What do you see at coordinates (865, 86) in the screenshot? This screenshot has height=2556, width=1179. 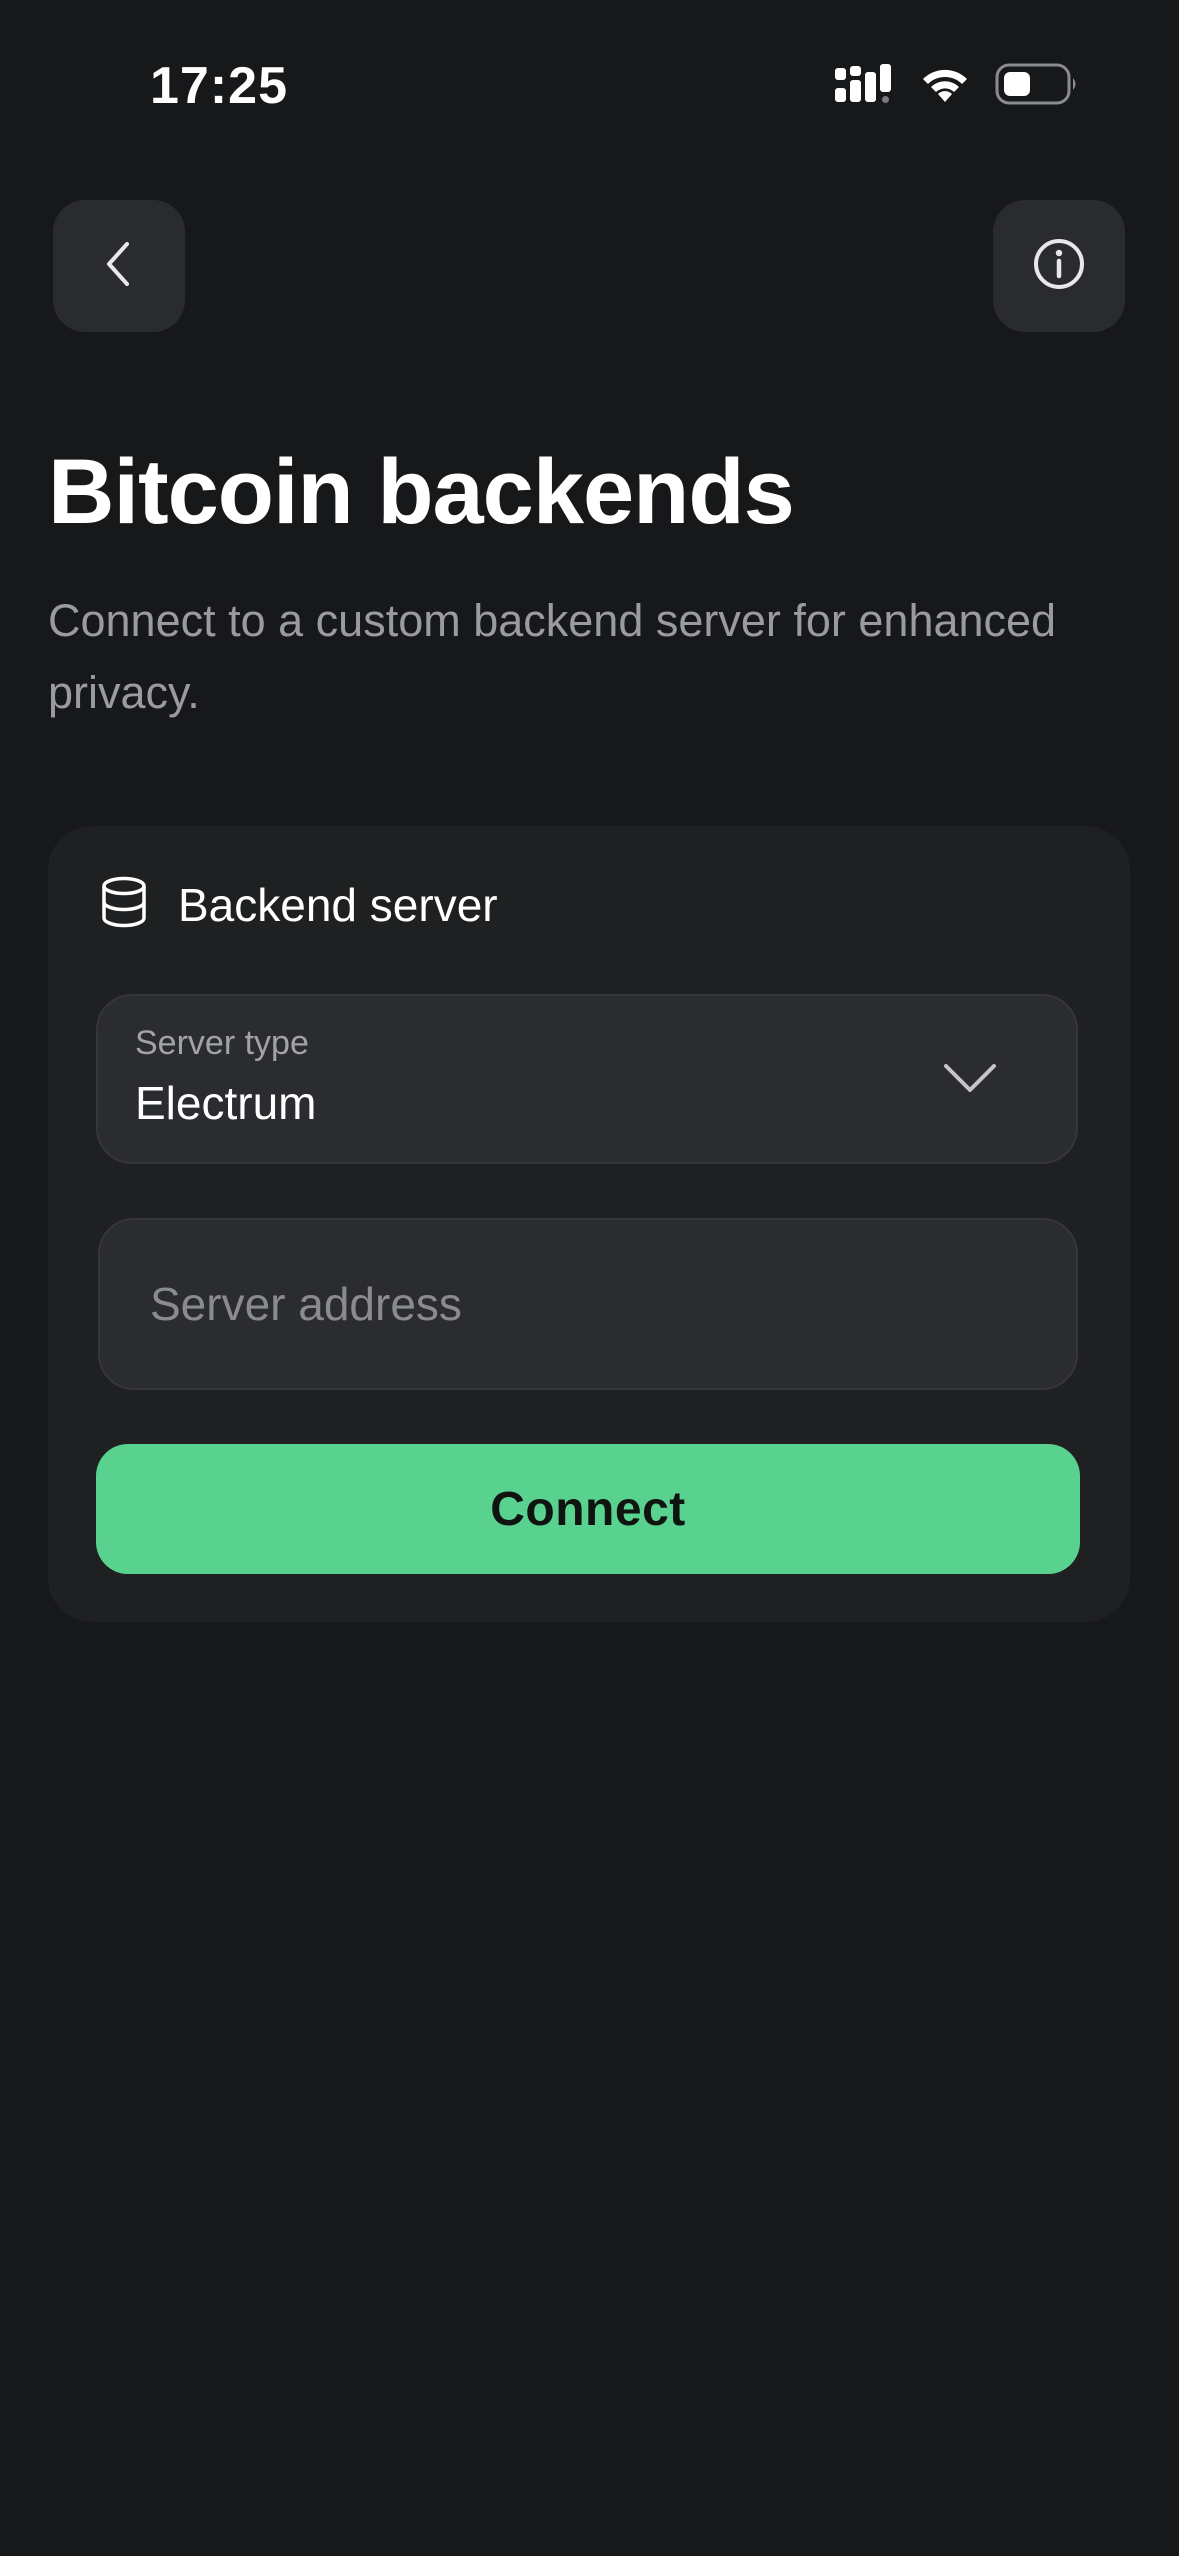 I see `cellular-signal-icon` at bounding box center [865, 86].